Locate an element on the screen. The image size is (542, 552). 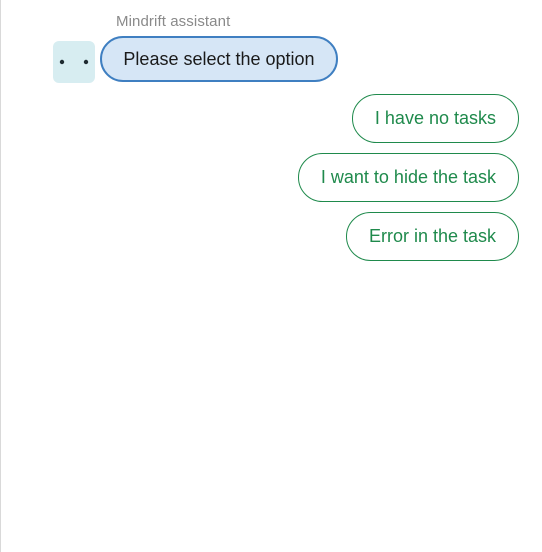
typing-dots-icon is located at coordinates (74, 62).